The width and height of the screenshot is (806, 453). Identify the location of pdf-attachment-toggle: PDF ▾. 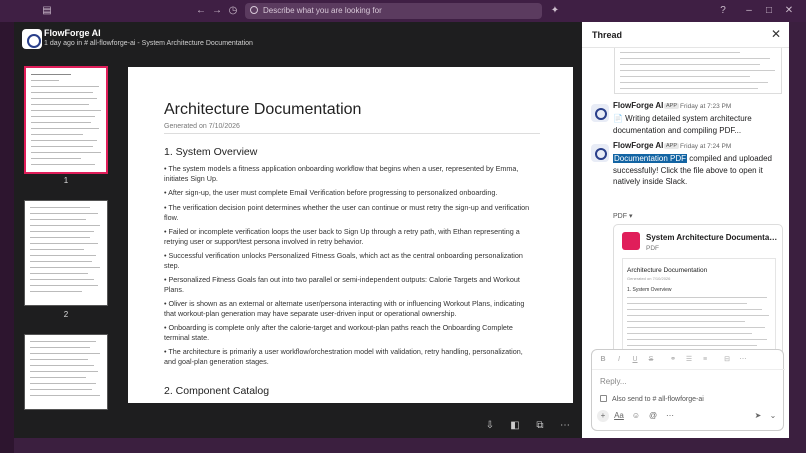
(622, 216).